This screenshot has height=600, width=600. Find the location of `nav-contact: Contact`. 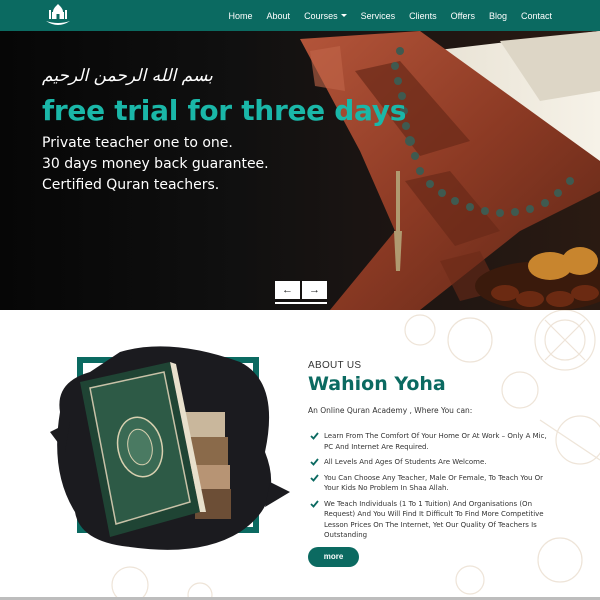

nav-contact: Contact is located at coordinates (536, 16).